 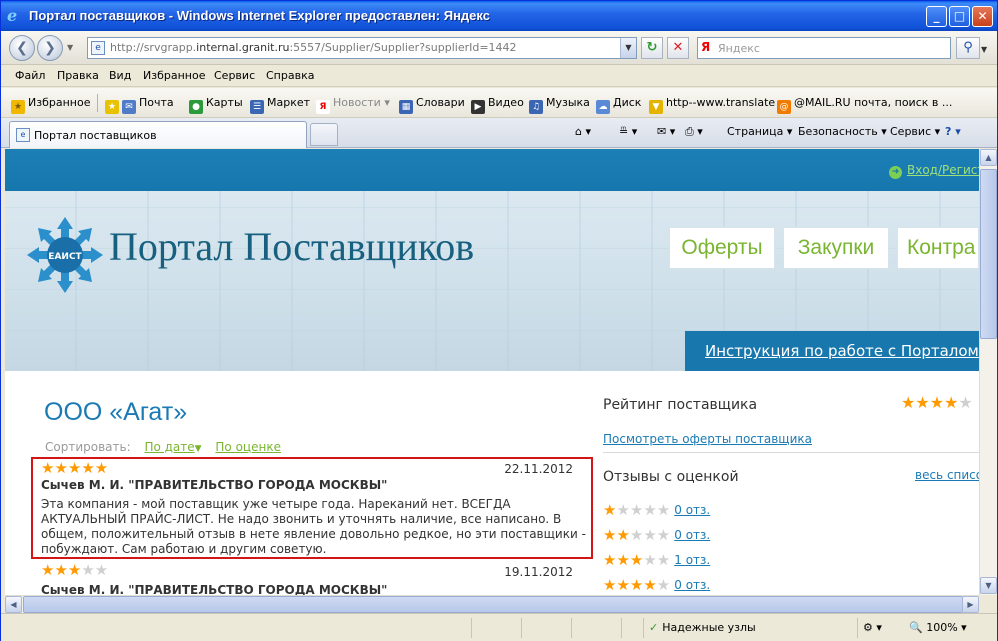 I want to click on minimize-button: _, so click(x=936, y=16).